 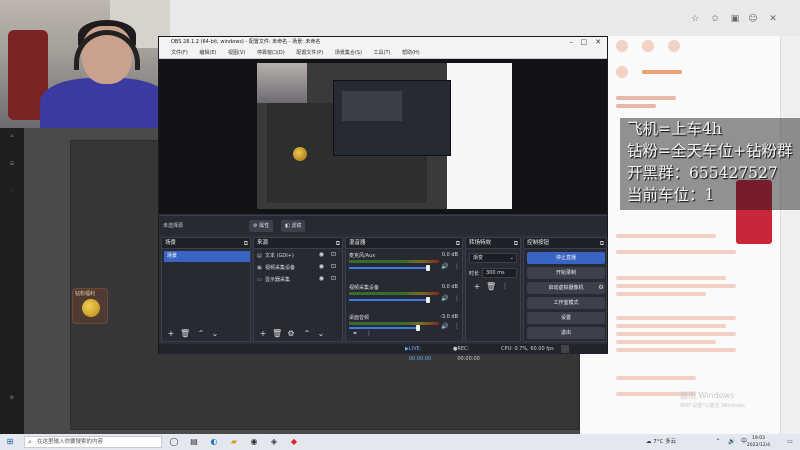 I want to click on mixer-header: 混音器 ⧉, so click(x=404, y=243).